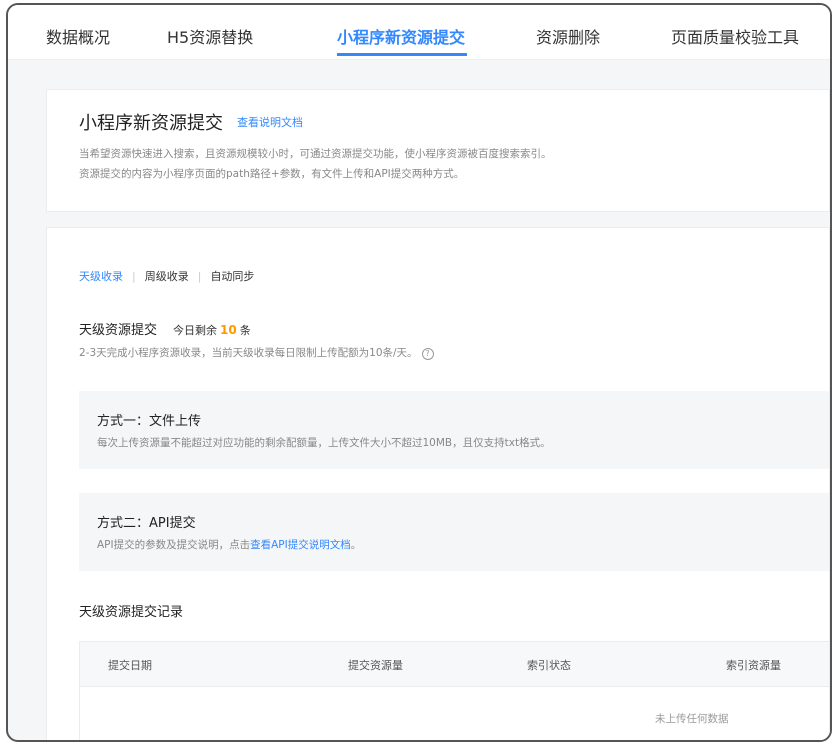 This screenshot has height=748, width=840. What do you see at coordinates (549, 665) in the screenshot?
I see `col-index-status: 索引状态` at bounding box center [549, 665].